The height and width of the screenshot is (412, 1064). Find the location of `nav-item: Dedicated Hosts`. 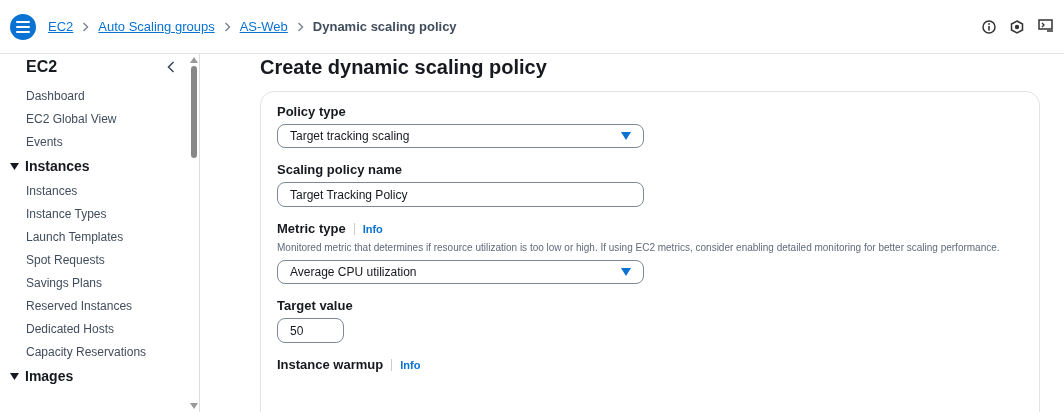

nav-item: Dedicated Hosts is located at coordinates (107, 328).